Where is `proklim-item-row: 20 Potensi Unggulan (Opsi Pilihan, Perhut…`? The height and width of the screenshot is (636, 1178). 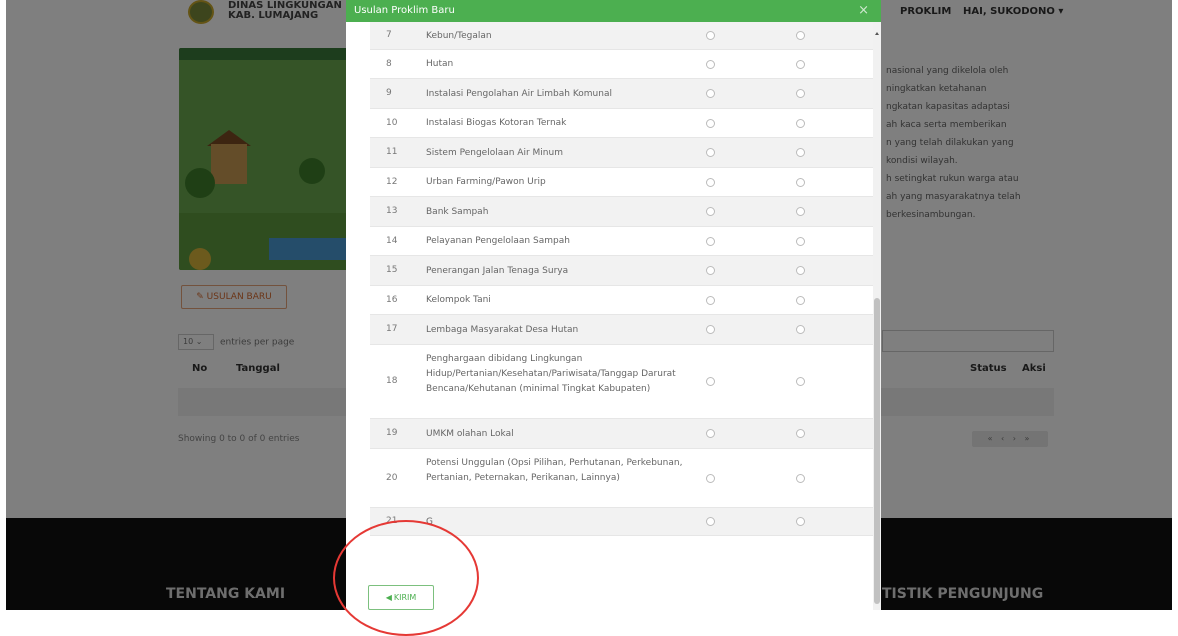 proklim-item-row: 20 Potensi Unggulan (Opsi Pilihan, Perhut… is located at coordinates (622, 478).